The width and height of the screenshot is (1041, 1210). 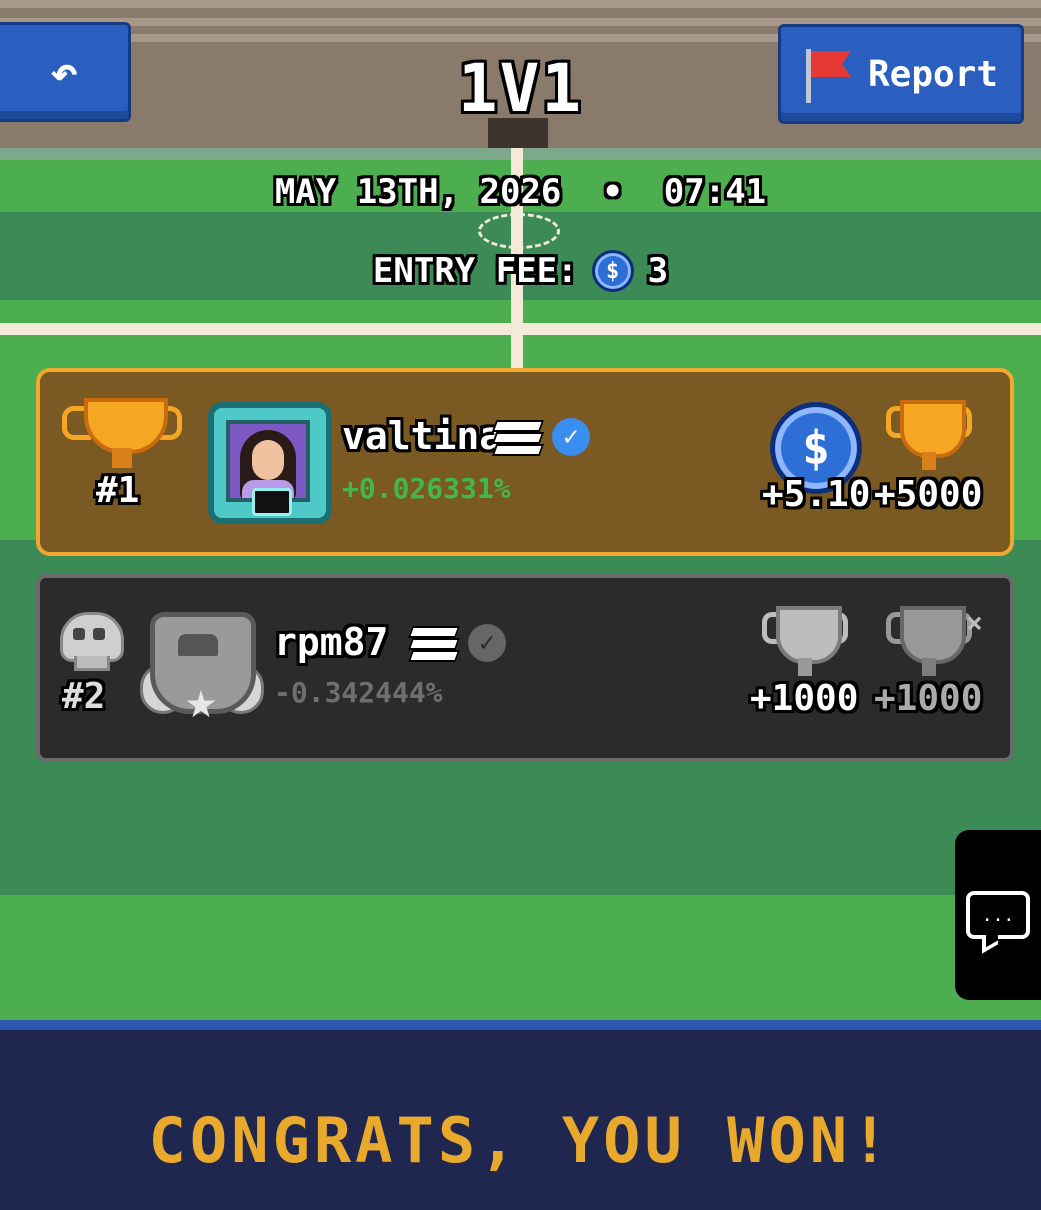 I want to click on match-date: MAY 13TH, 2026, so click(x=418, y=192).